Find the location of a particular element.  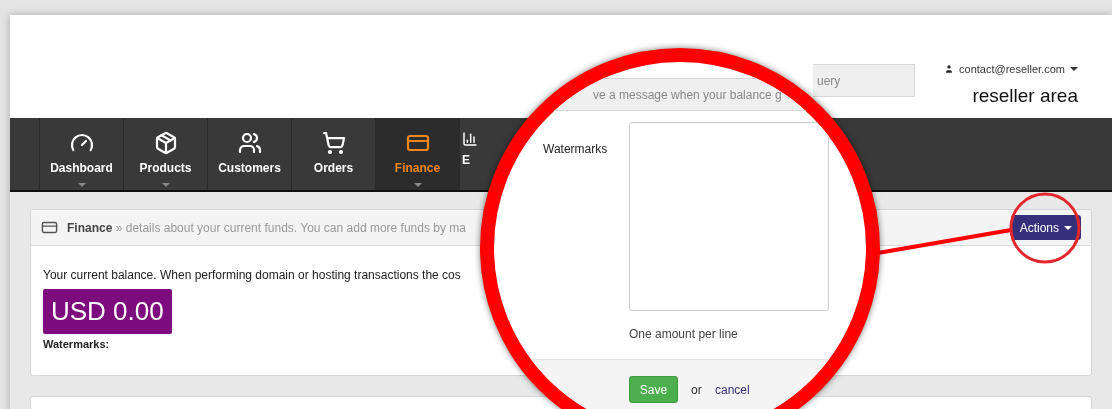

field-label: Watermarks is located at coordinates (575, 149).